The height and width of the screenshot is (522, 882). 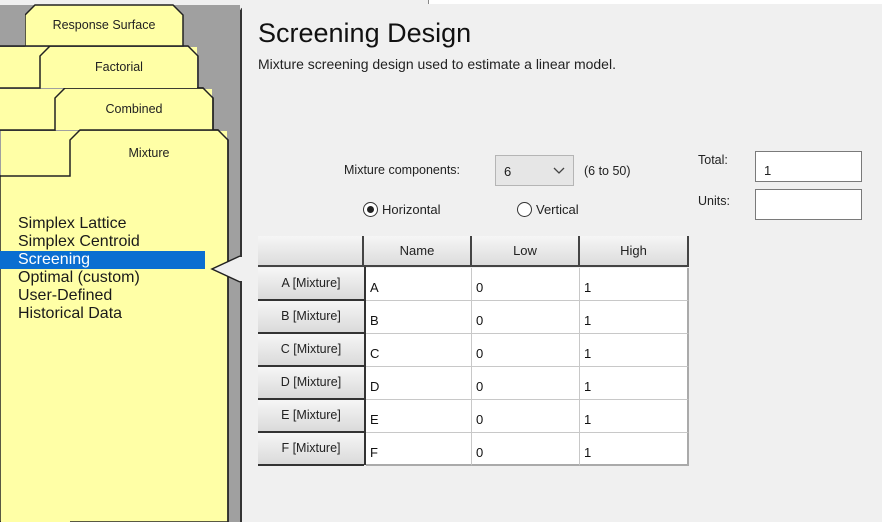 What do you see at coordinates (655, 2) in the screenshot?
I see `top-strip` at bounding box center [655, 2].